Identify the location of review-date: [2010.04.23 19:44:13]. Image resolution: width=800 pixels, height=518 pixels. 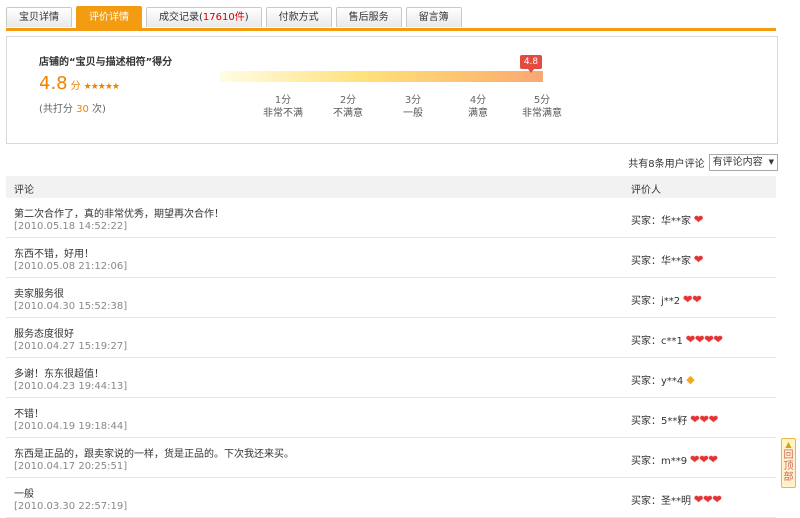
(71, 386).